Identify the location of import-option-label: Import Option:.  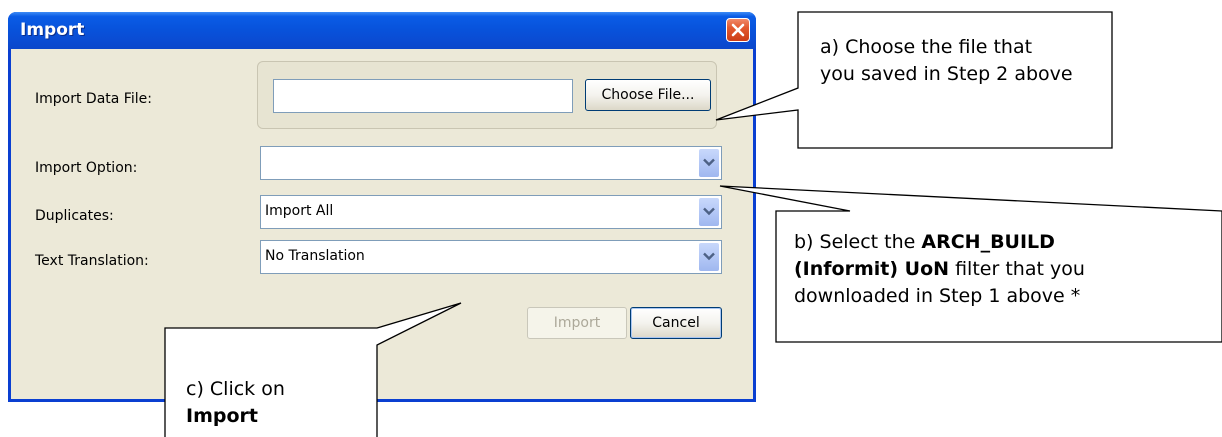
(86, 168).